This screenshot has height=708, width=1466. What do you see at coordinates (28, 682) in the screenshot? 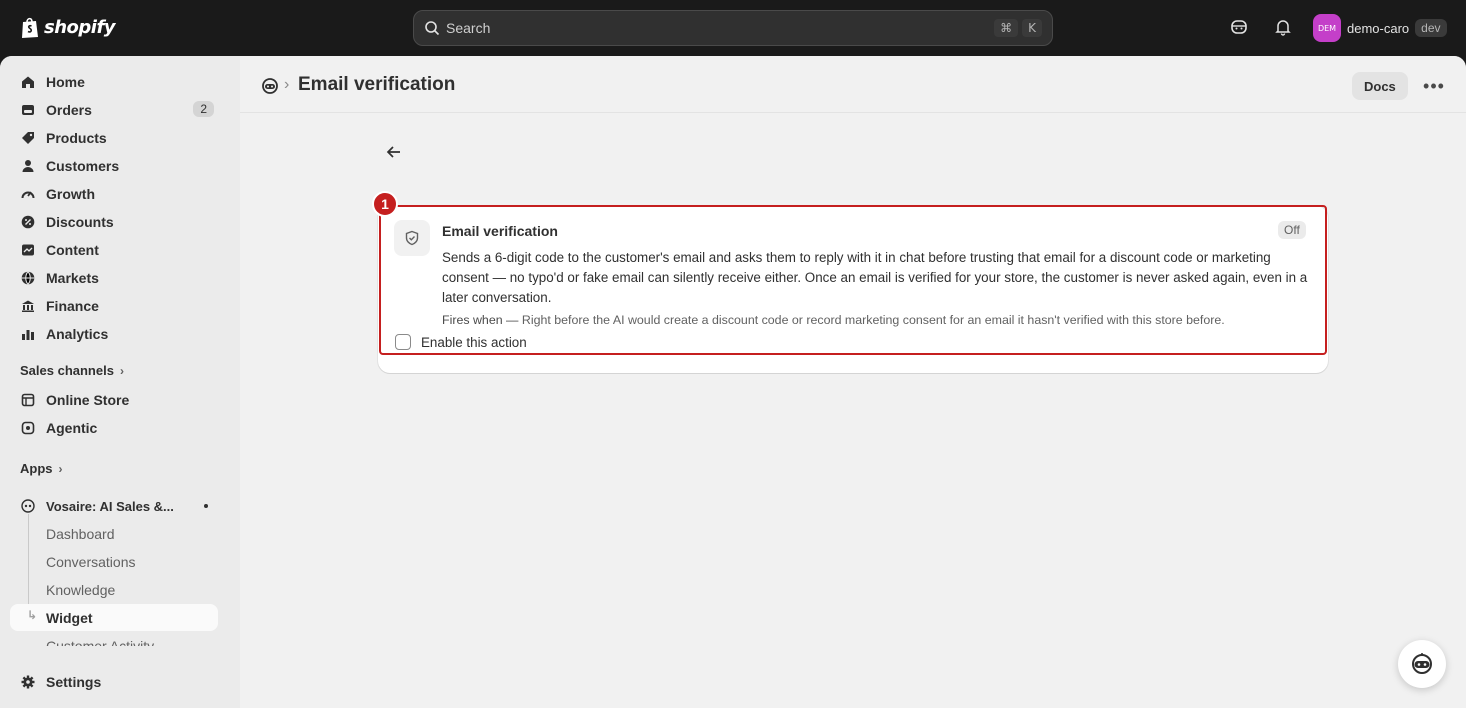
I see `gear-icon` at bounding box center [28, 682].